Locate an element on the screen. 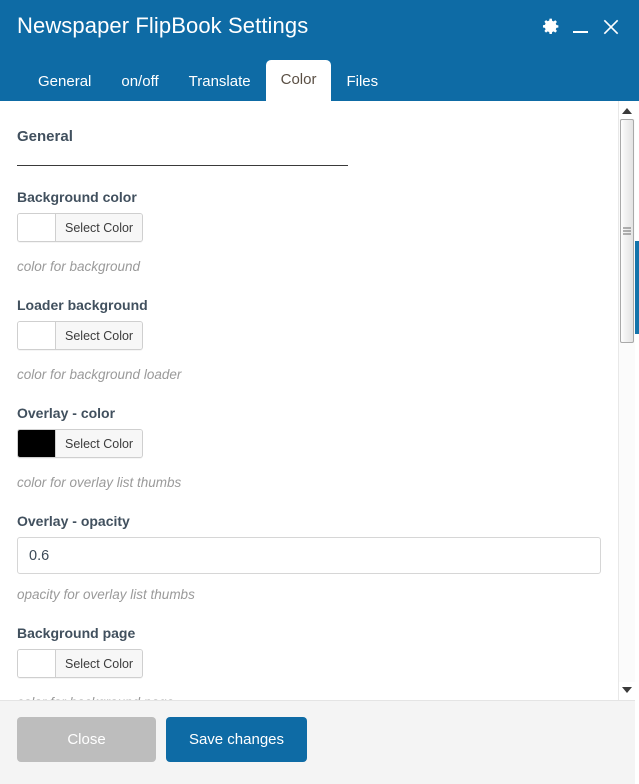 The width and height of the screenshot is (639, 784). overlay-opacity-input is located at coordinates (309, 555).